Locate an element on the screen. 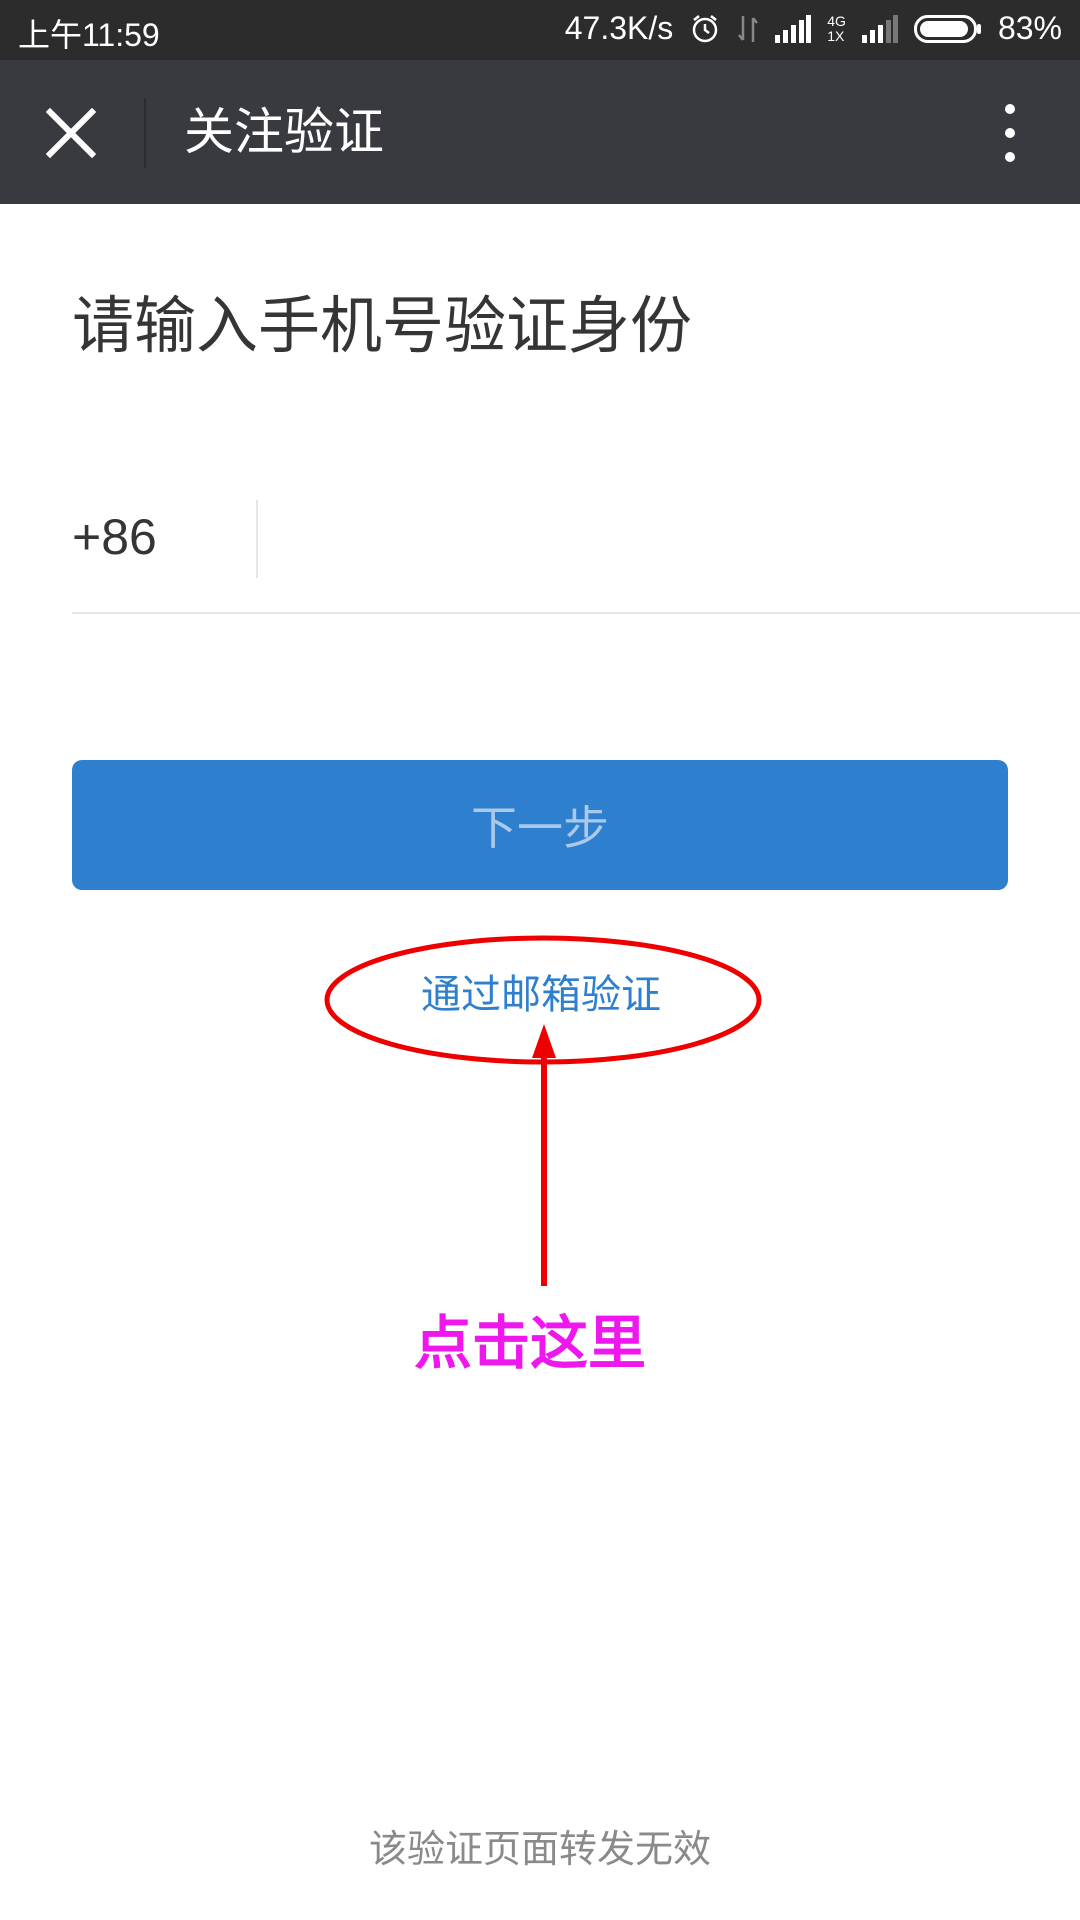  country-code-divider is located at coordinates (257, 539).